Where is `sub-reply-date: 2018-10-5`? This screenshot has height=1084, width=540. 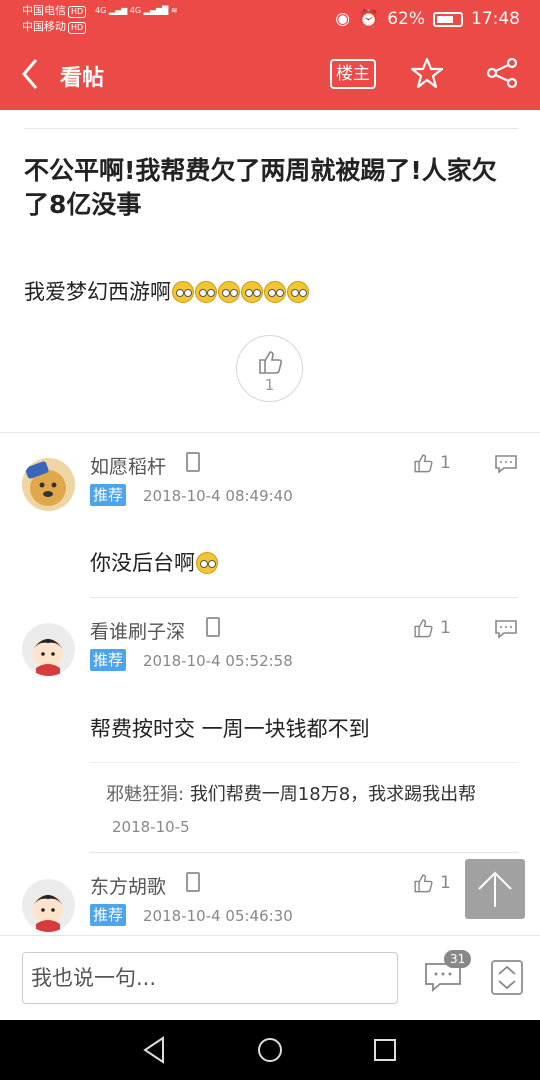 sub-reply-date: 2018-10-5 is located at coordinates (151, 827).